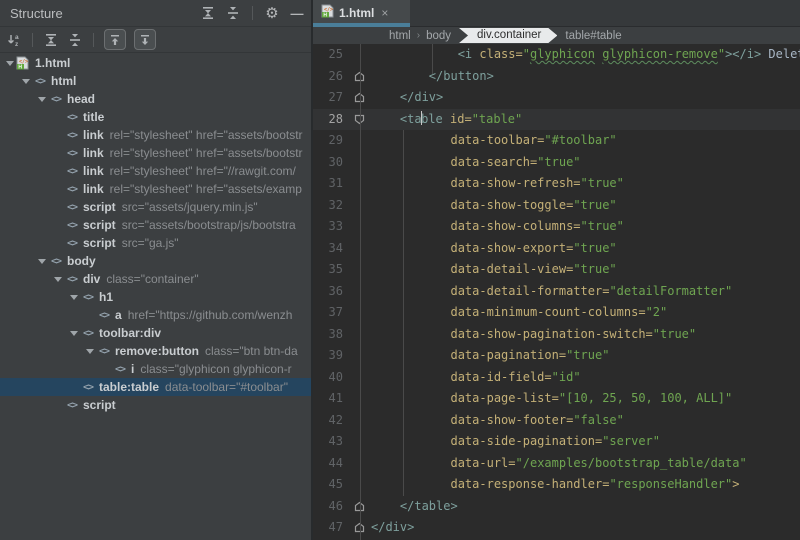  I want to click on tree-item-script: <> script src="assets/jquery.min.js", so click(155, 207).